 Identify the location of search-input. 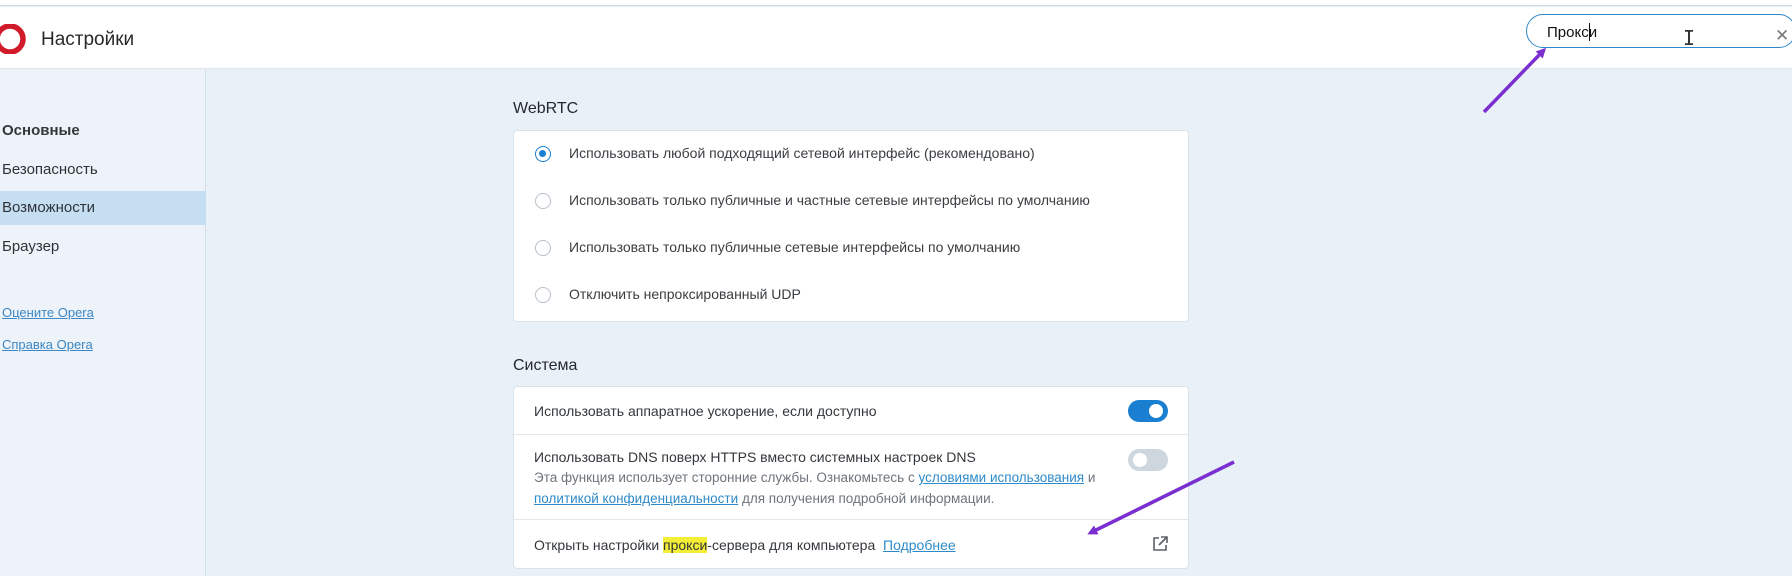
(1647, 32).